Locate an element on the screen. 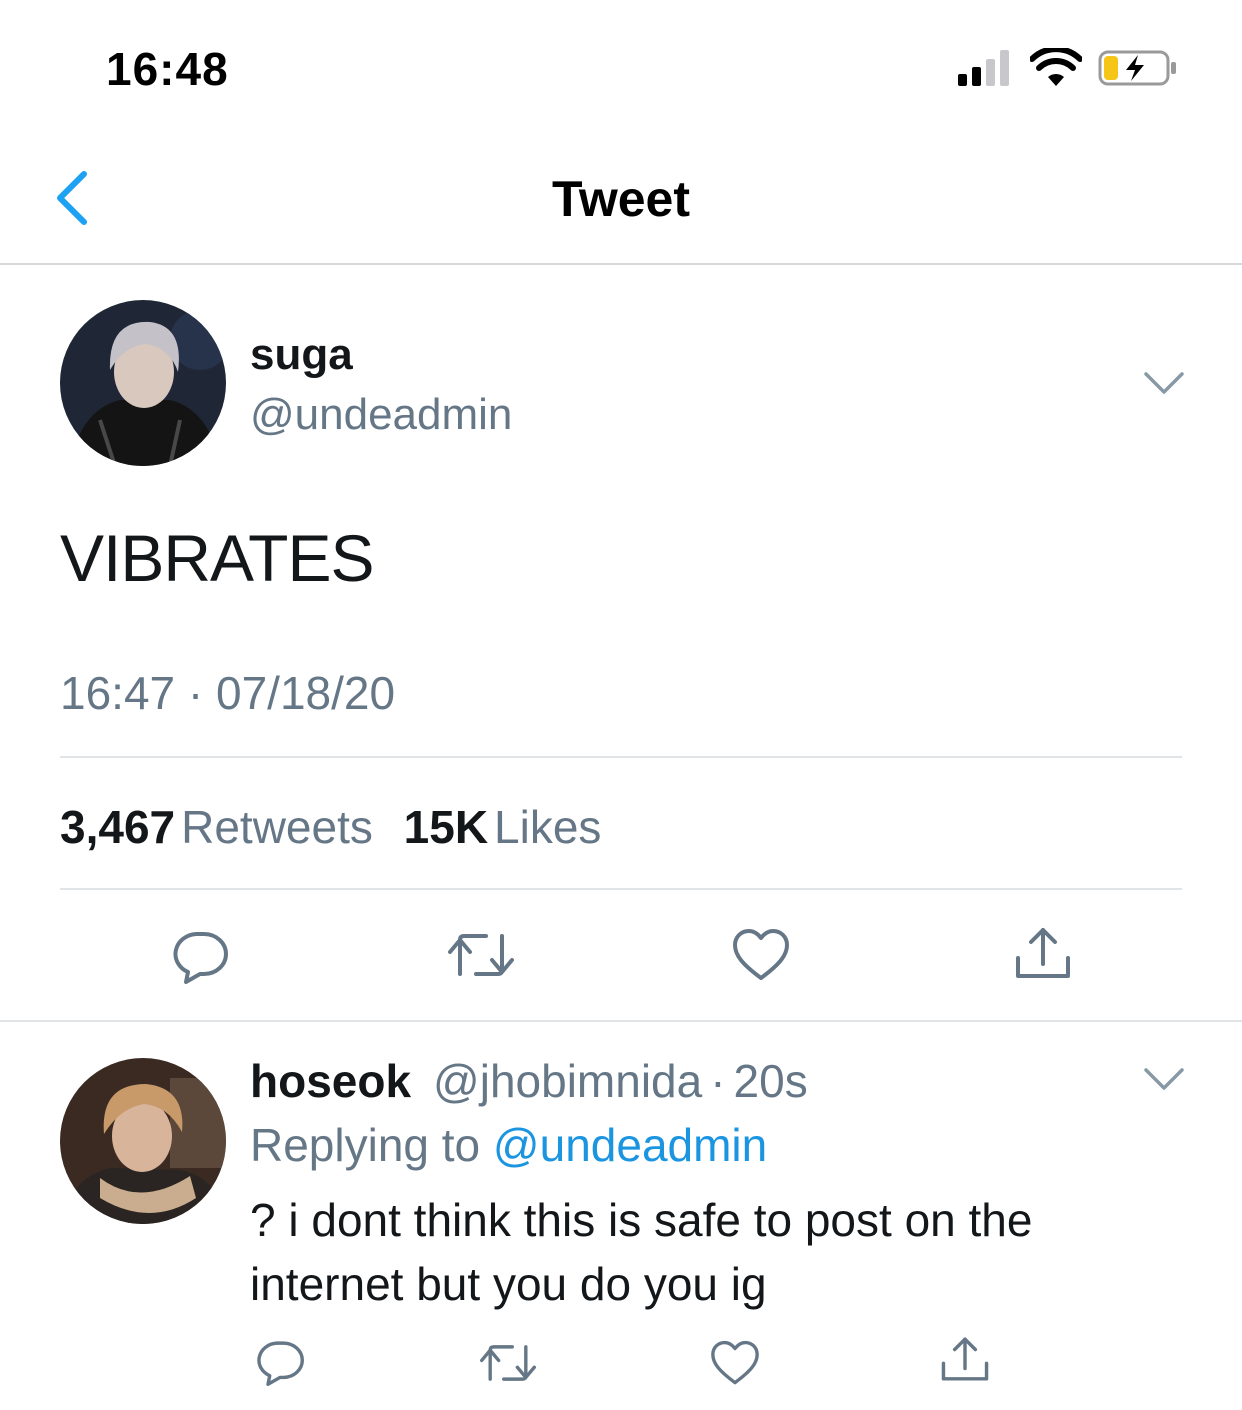 The image size is (1242, 1410). replying-to: Replying to @undeadmin is located at coordinates (508, 1145).